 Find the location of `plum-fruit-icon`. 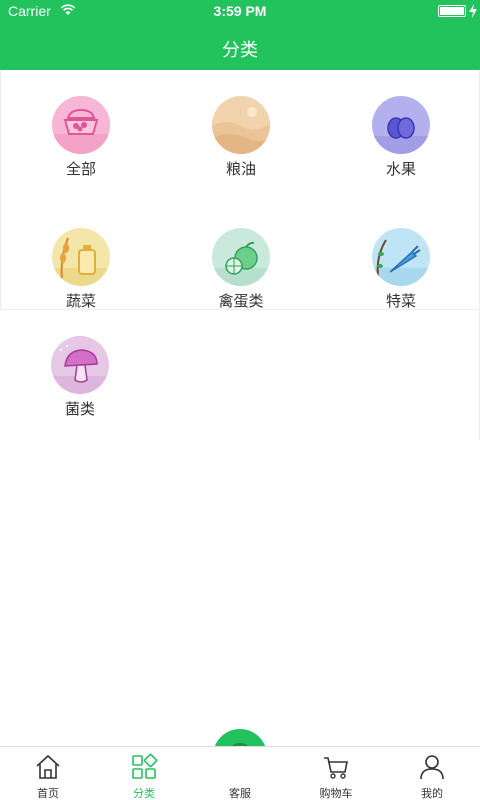

plum-fruit-icon is located at coordinates (401, 125).